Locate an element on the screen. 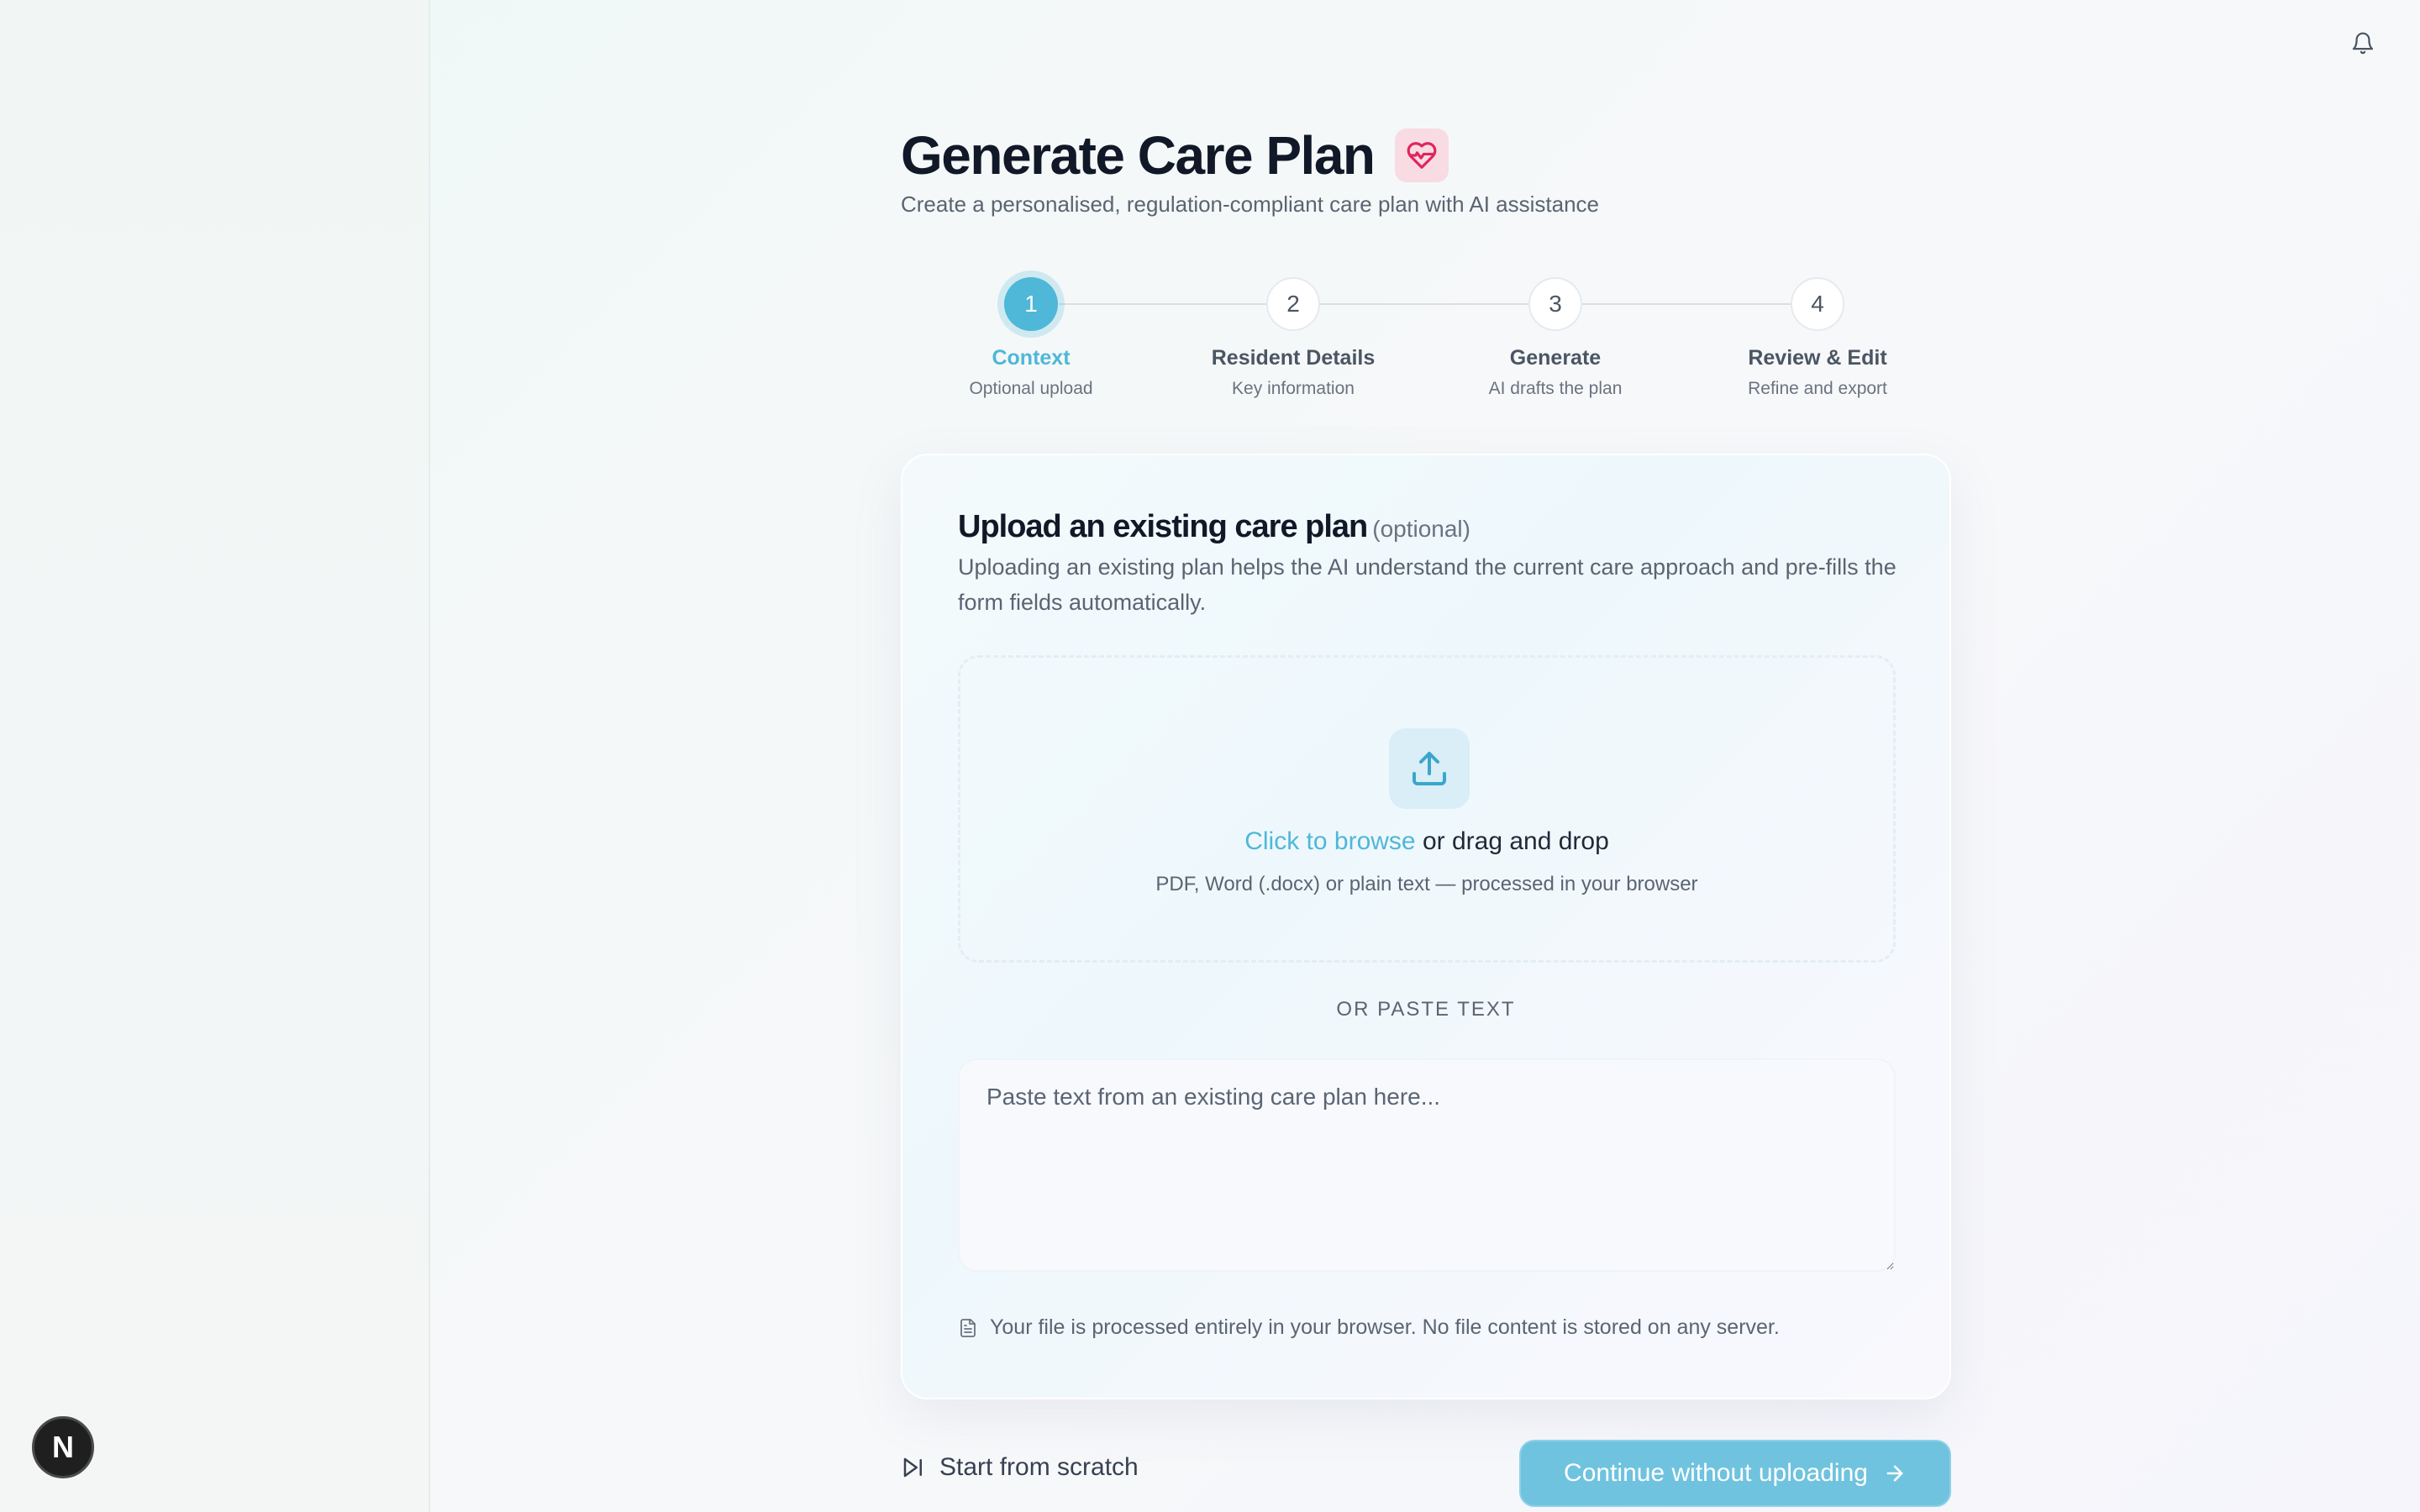 The height and width of the screenshot is (1512, 2420). start-from-scratch-button: Start from scratch is located at coordinates (1020, 1467).